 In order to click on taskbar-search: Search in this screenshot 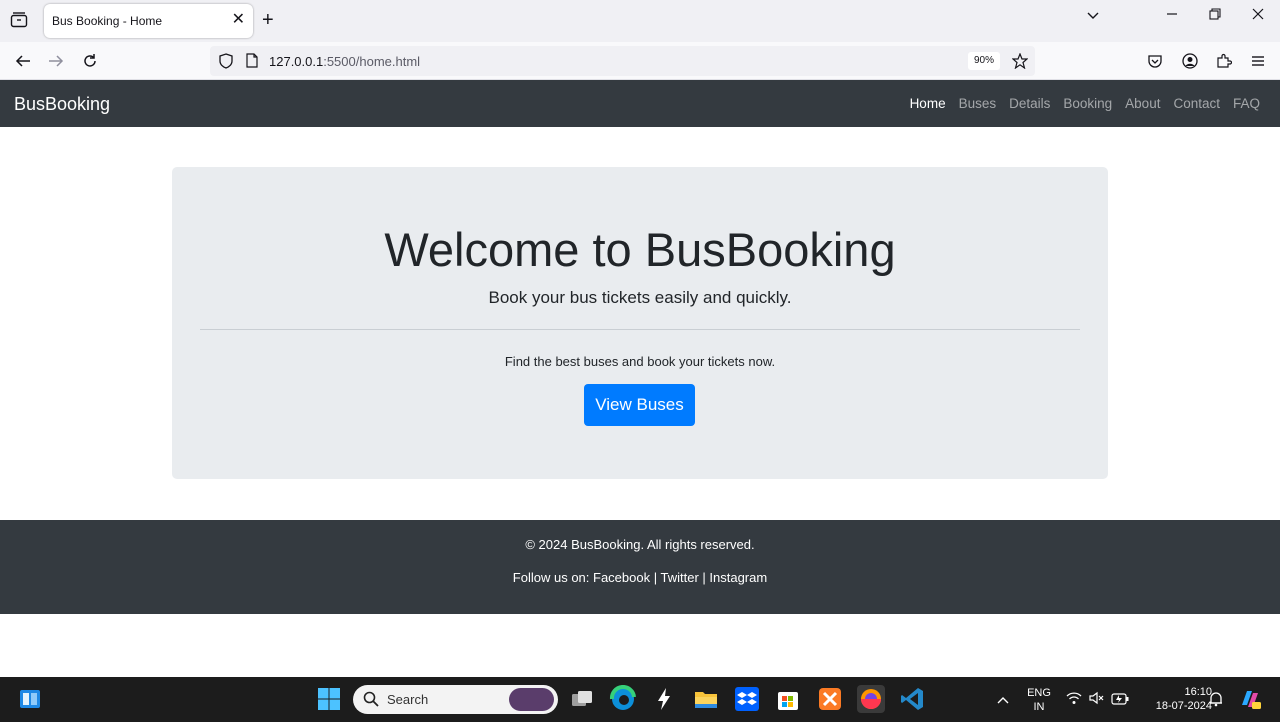, I will do `click(455, 699)`.